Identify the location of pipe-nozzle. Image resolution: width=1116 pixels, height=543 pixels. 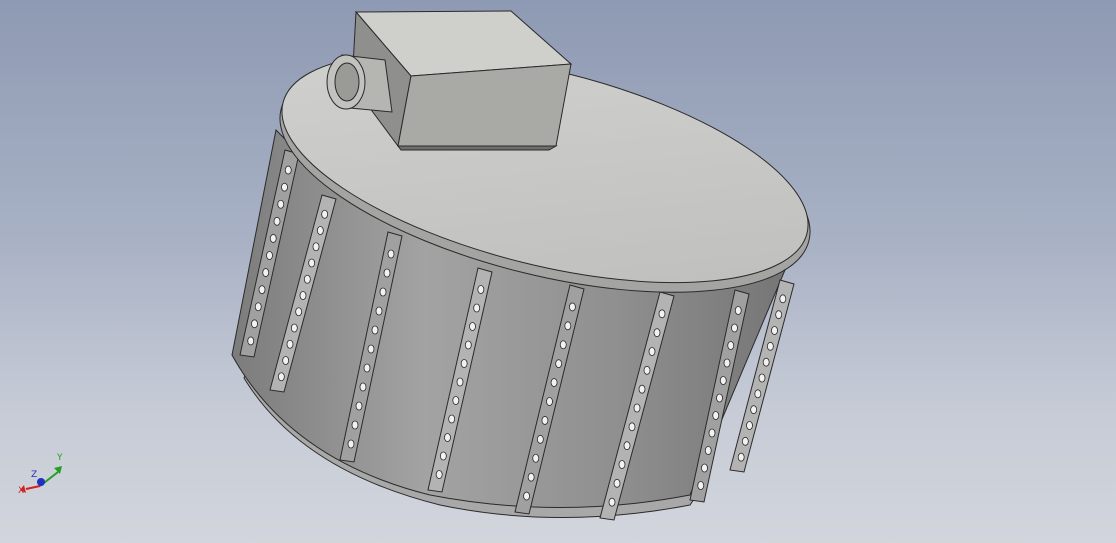
(359, 83).